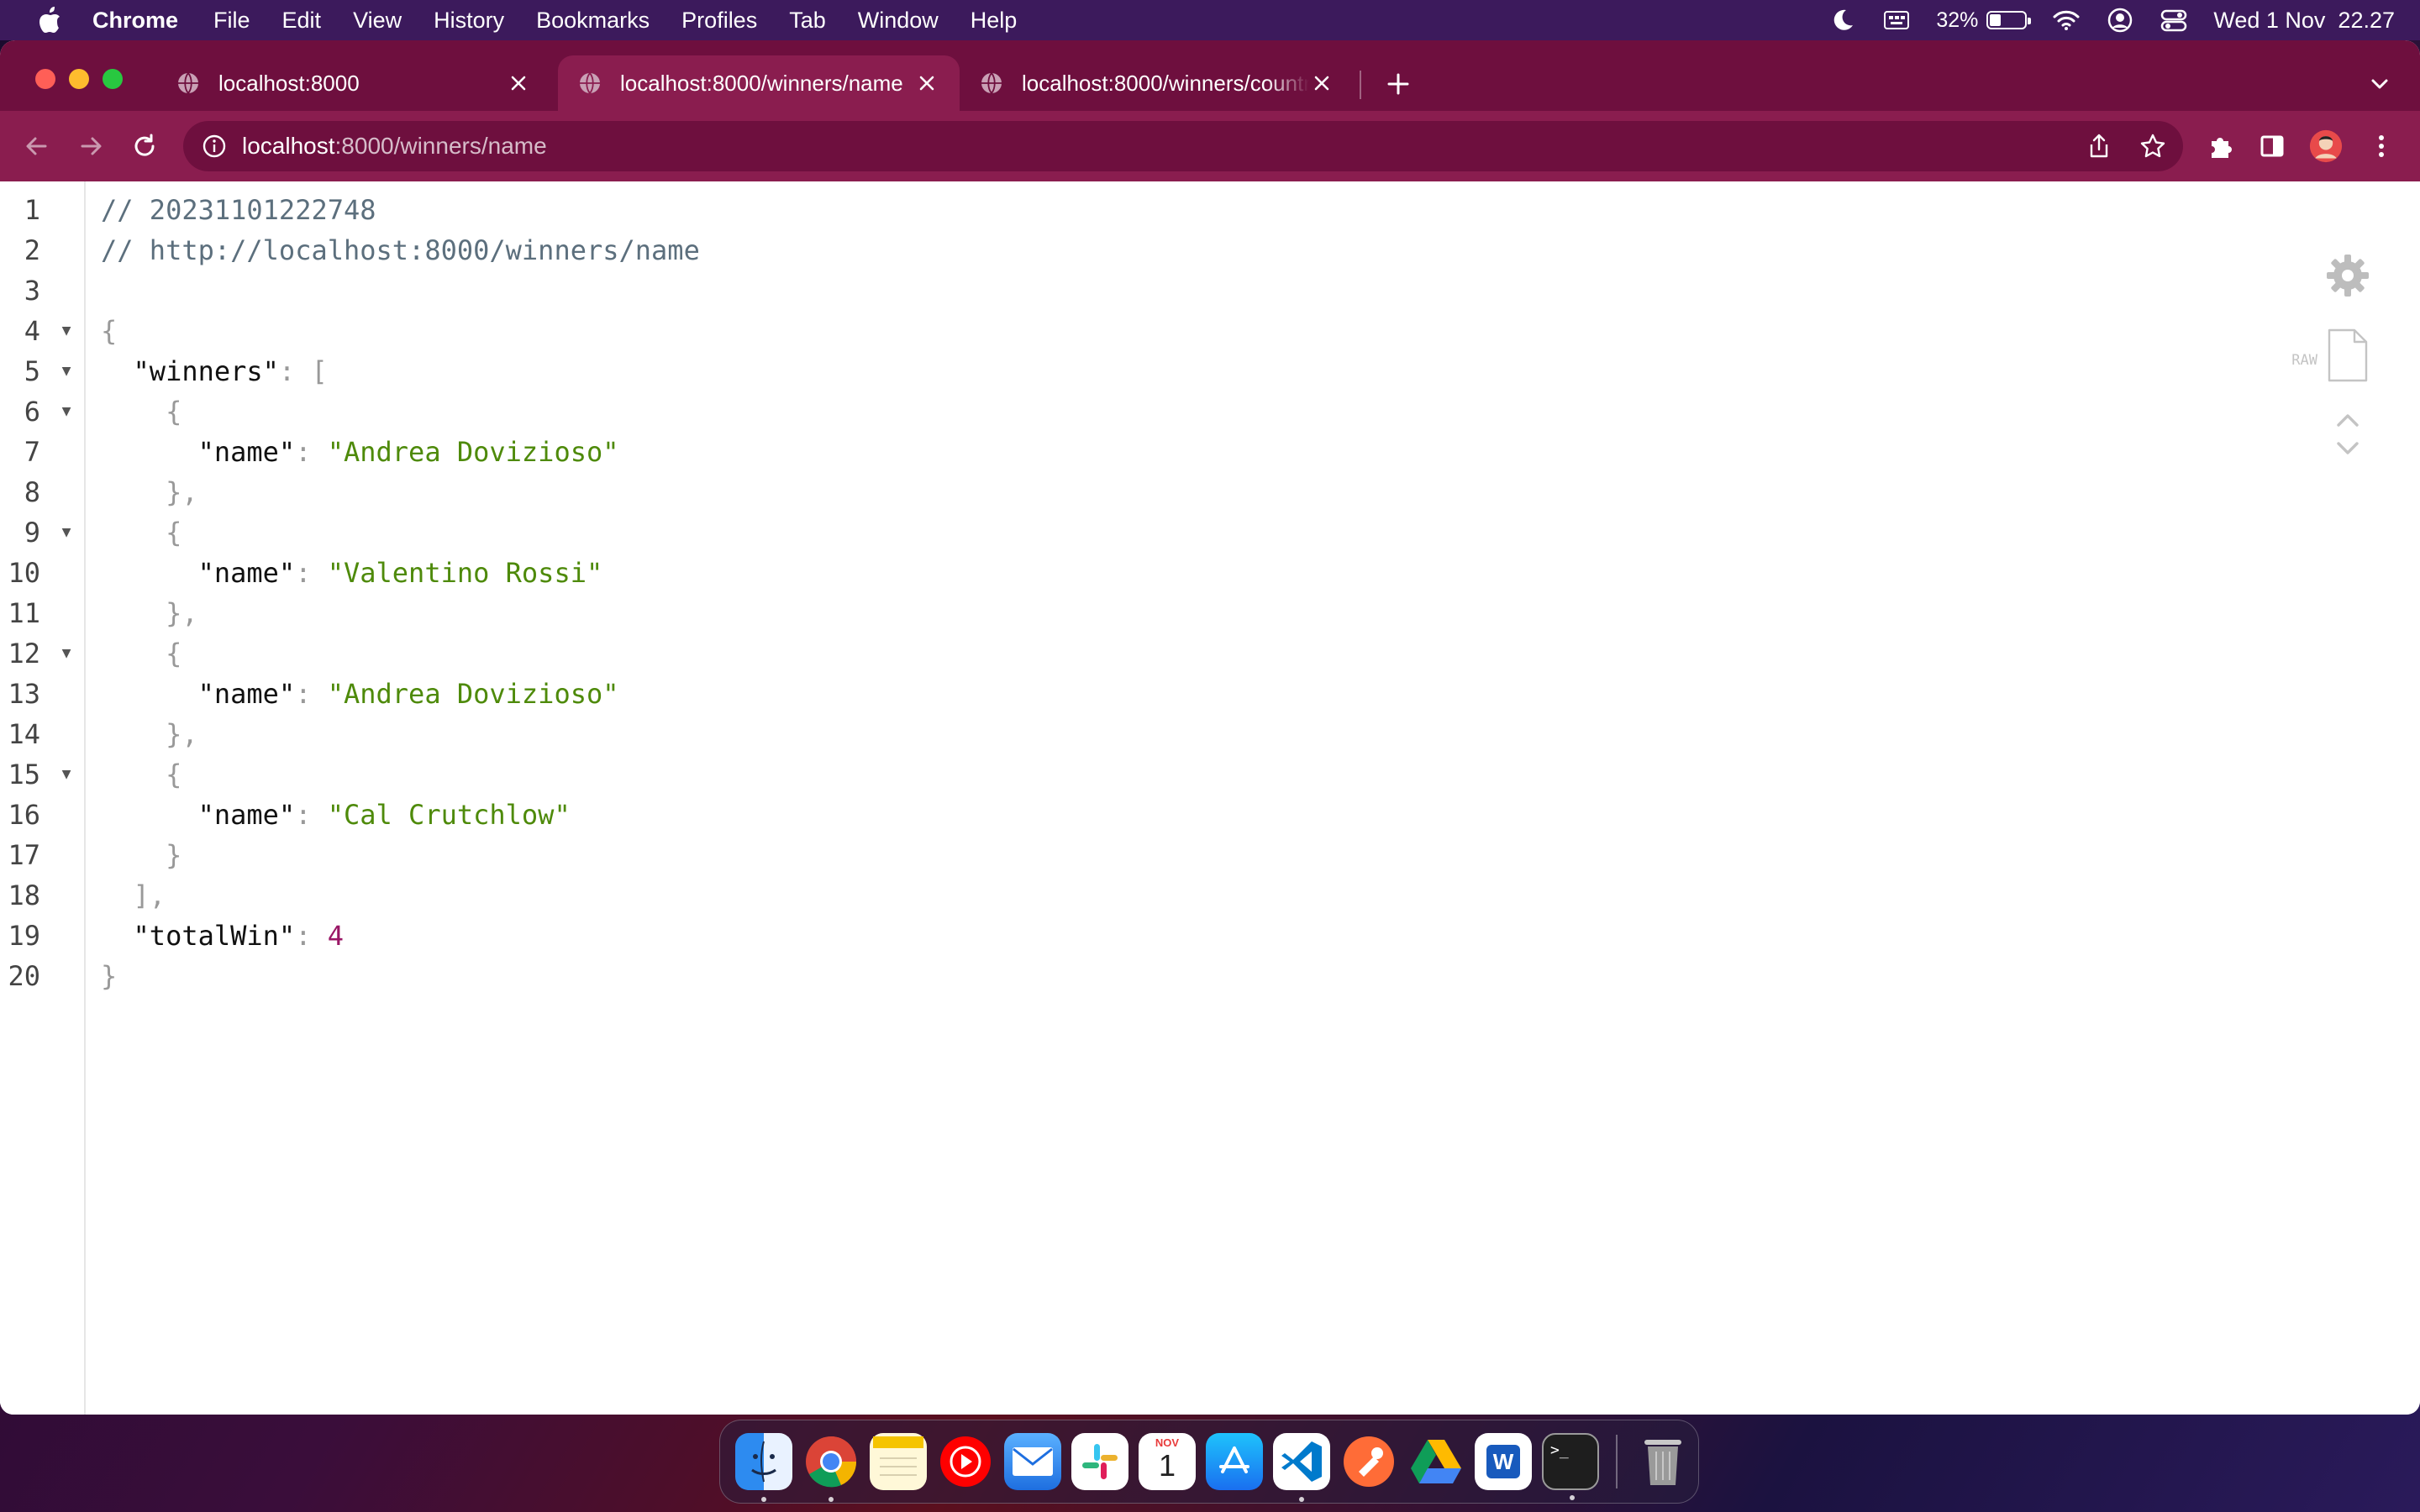 The image size is (2420, 1512). I want to click on menu-tab: Tab, so click(808, 21).